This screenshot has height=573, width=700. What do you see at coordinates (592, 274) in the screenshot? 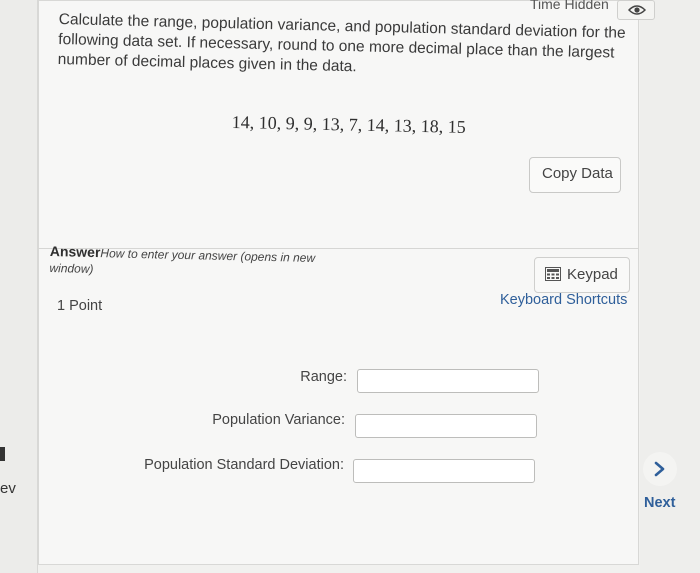
I see `keypad-label: Keypad` at bounding box center [592, 274].